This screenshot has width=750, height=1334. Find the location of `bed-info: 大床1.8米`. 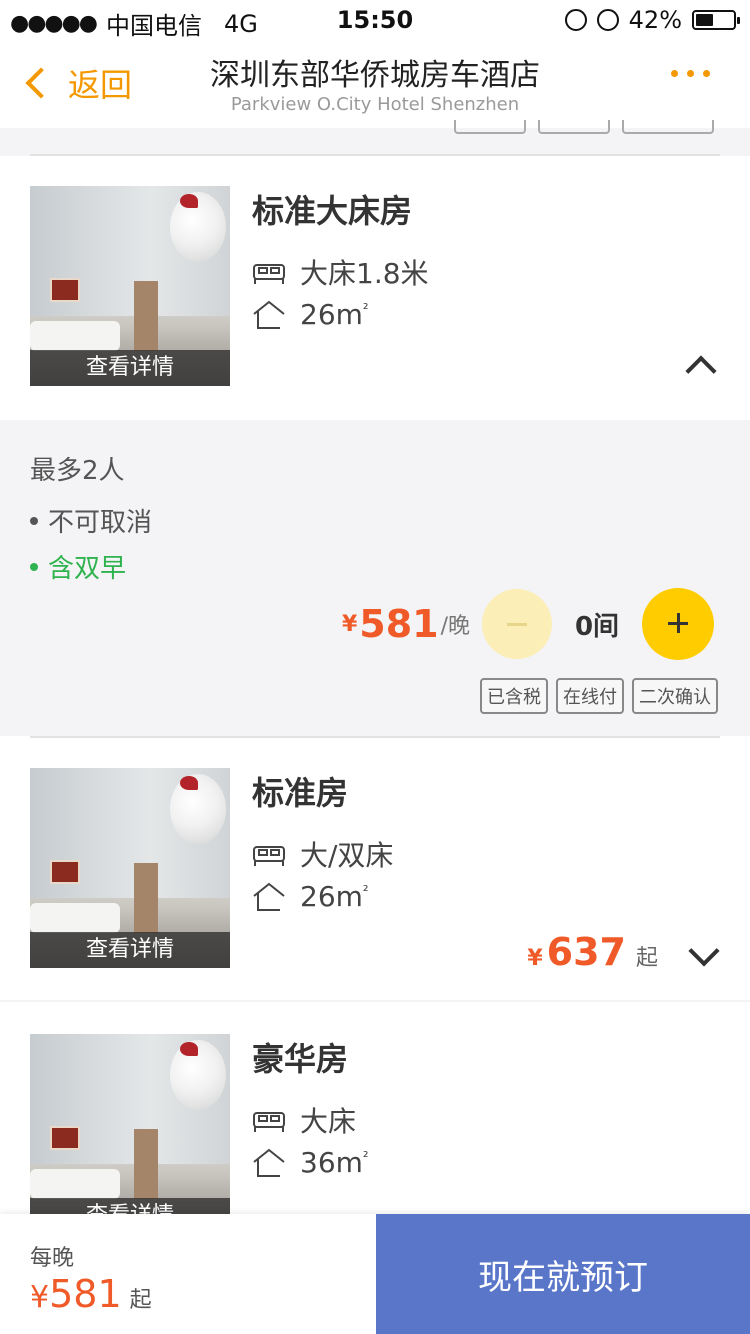

bed-info: 大床1.8米 is located at coordinates (340, 272).